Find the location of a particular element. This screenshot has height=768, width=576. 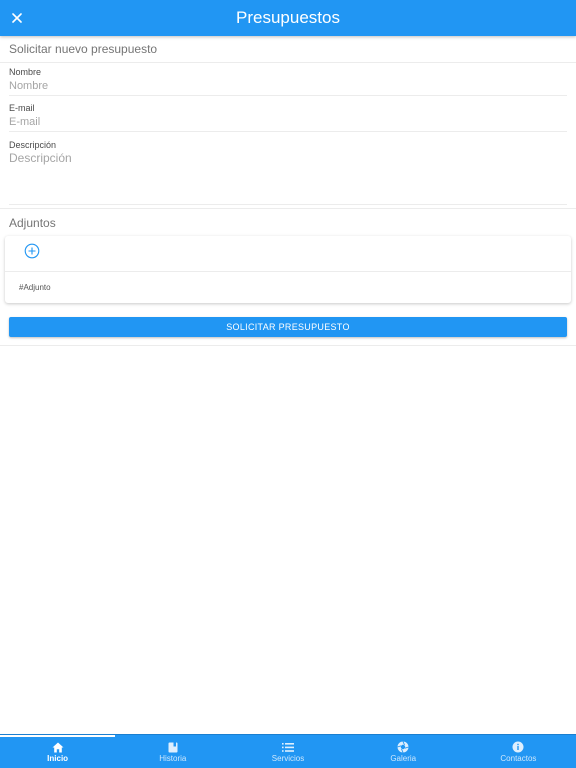

list-icon is located at coordinates (288, 747).